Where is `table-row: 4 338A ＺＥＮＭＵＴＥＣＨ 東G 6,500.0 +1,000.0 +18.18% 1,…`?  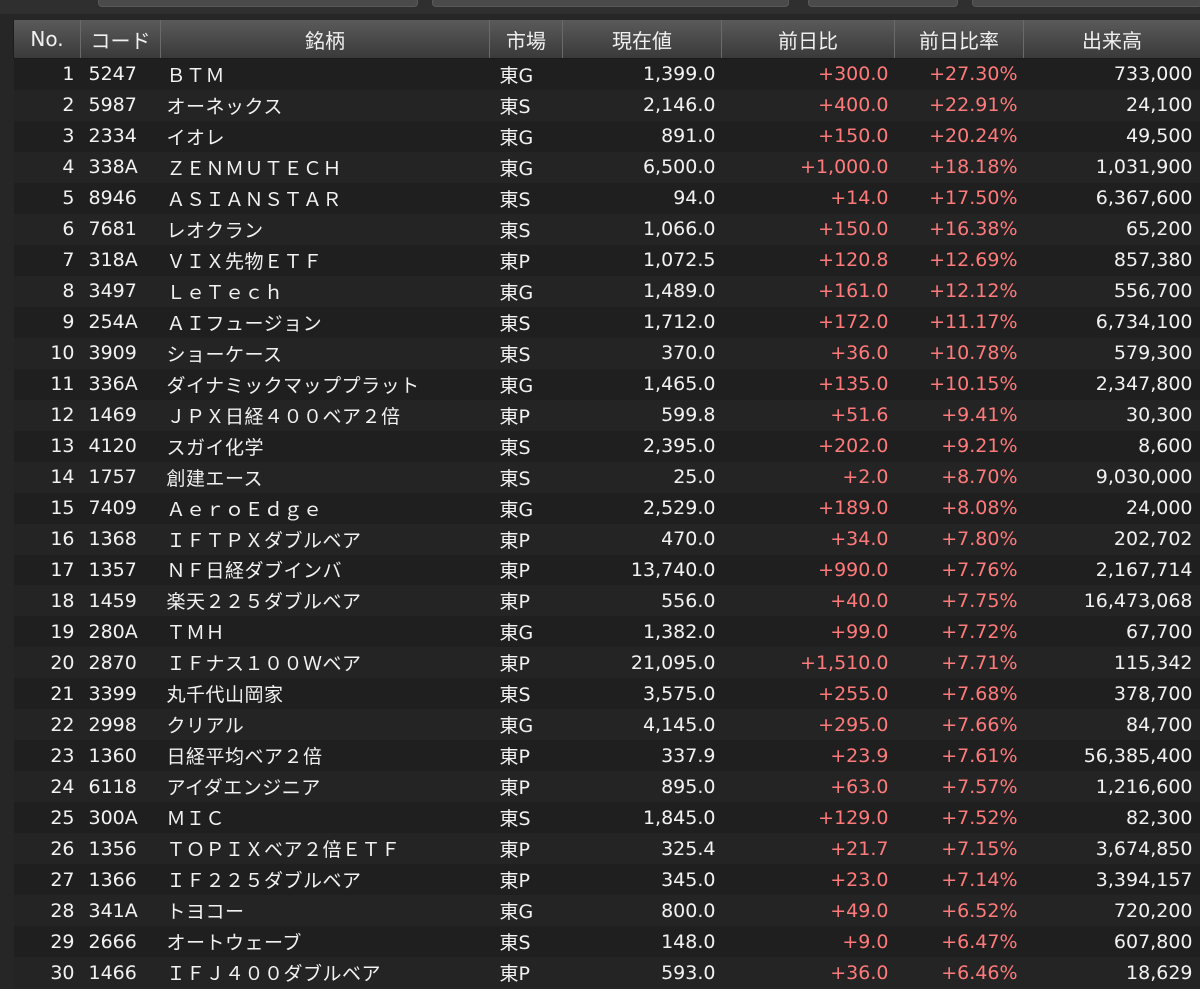 table-row: 4 338A ＺＥＮＭＵＴＥＣＨ 東G 6,500.0 +1,000.0 +18.18% 1,… is located at coordinates (606, 167).